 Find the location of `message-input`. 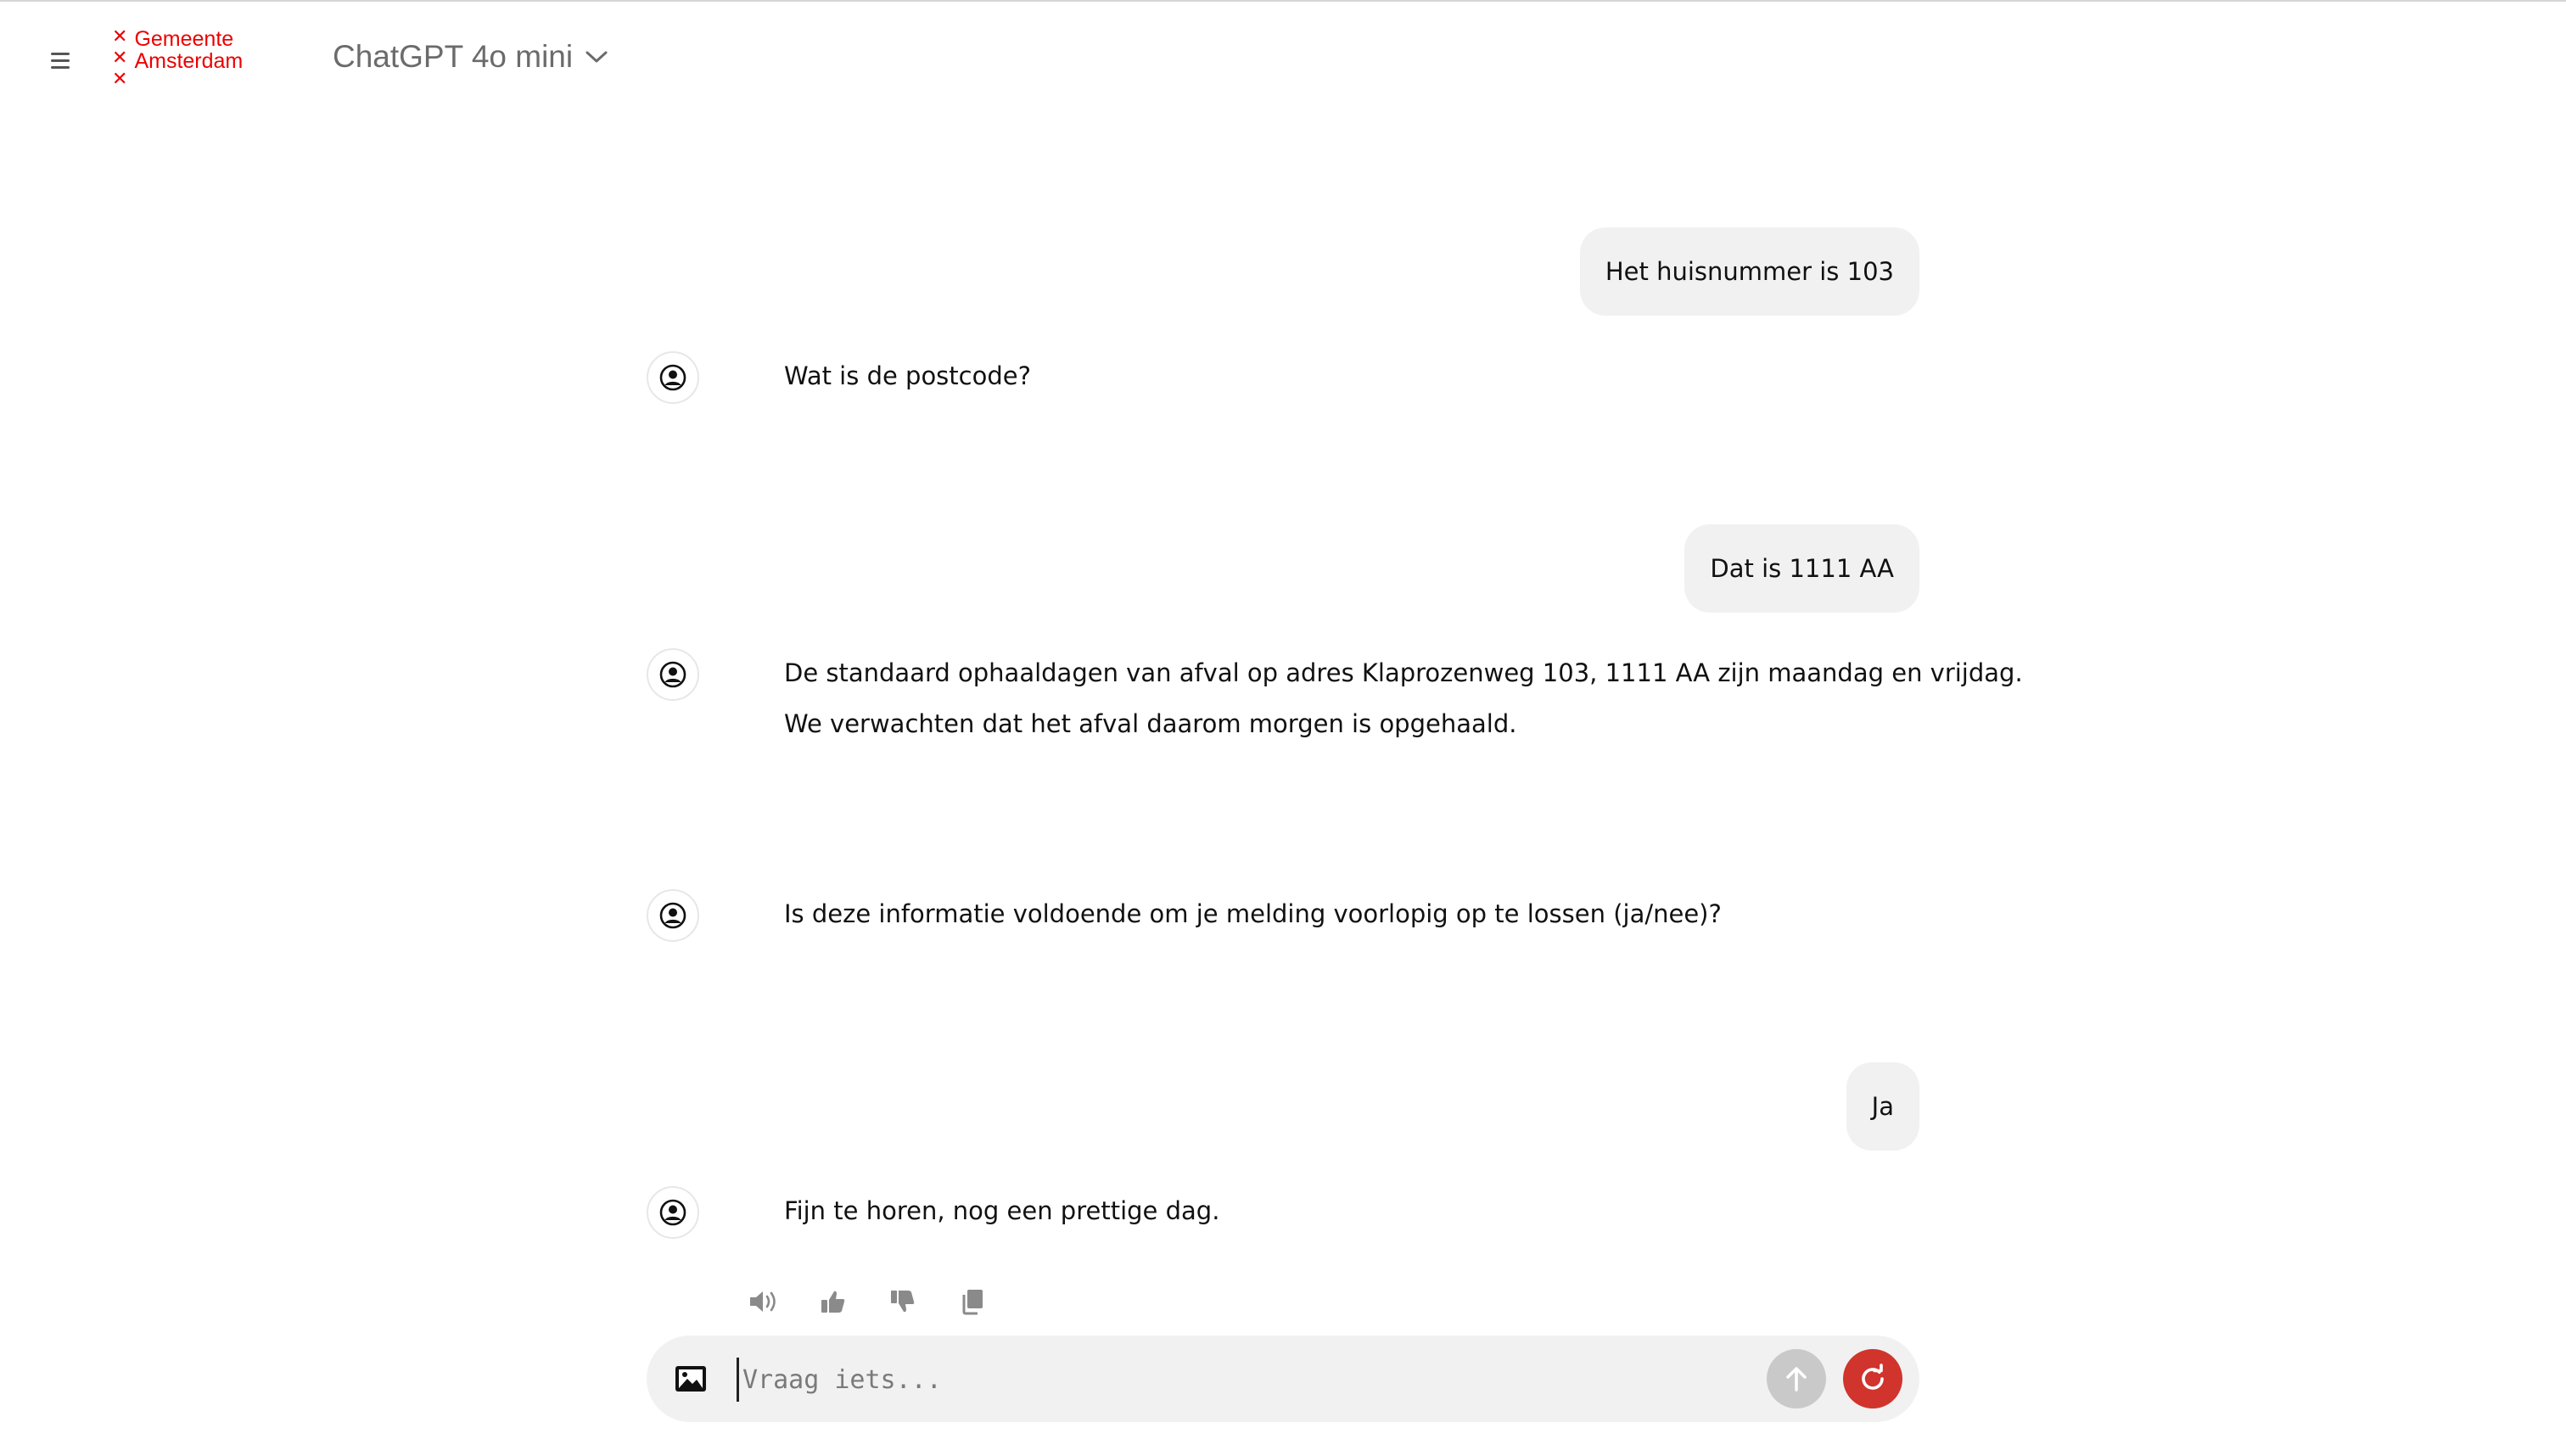

message-input is located at coordinates (1139, 1380).